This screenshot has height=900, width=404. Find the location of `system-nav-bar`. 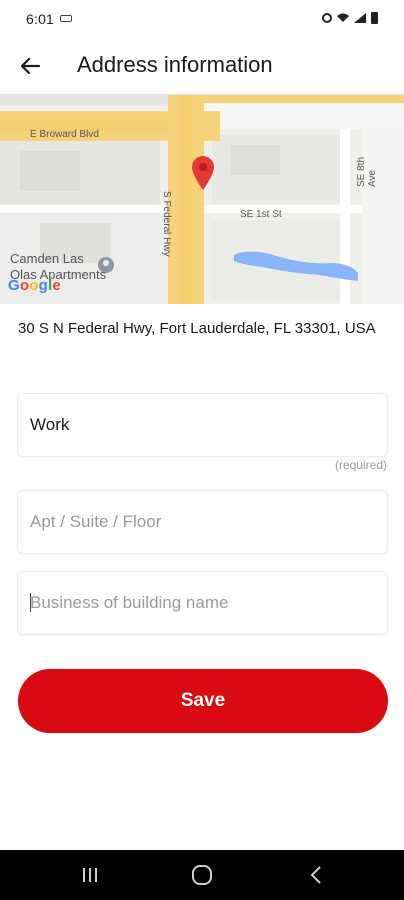

system-nav-bar is located at coordinates (202, 875).